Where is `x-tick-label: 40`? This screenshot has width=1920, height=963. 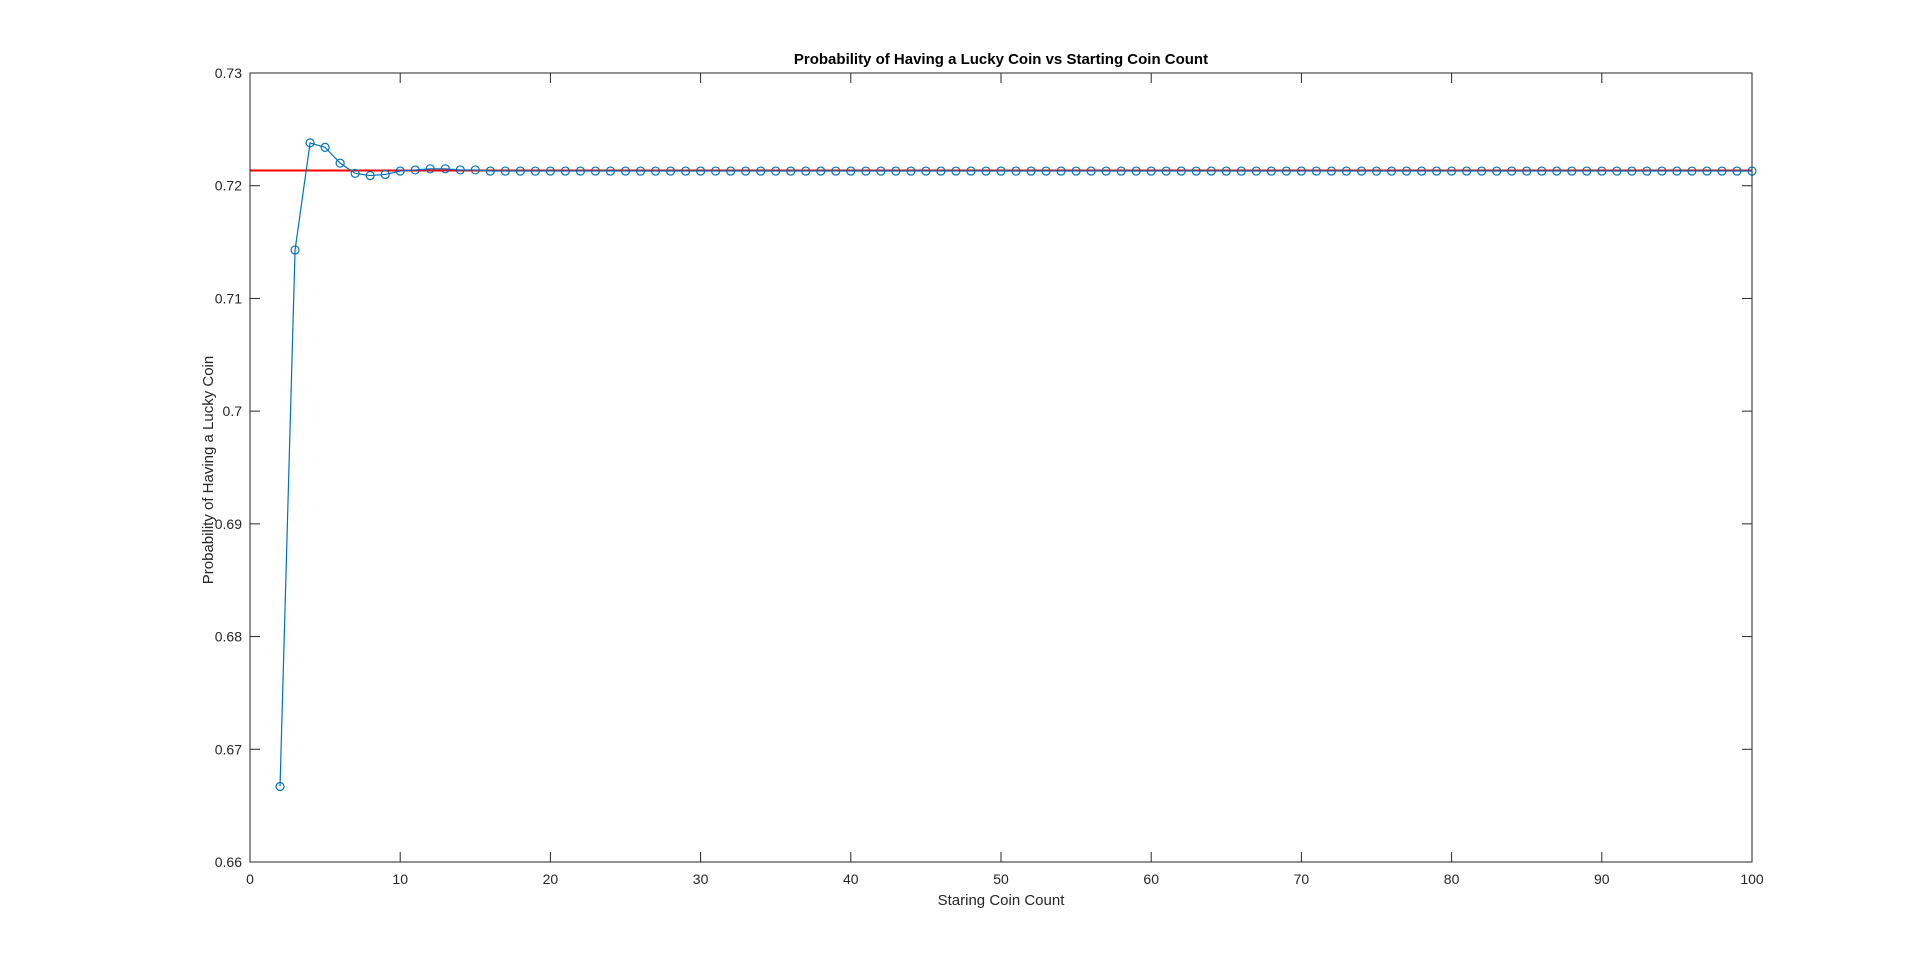 x-tick-label: 40 is located at coordinates (851, 879).